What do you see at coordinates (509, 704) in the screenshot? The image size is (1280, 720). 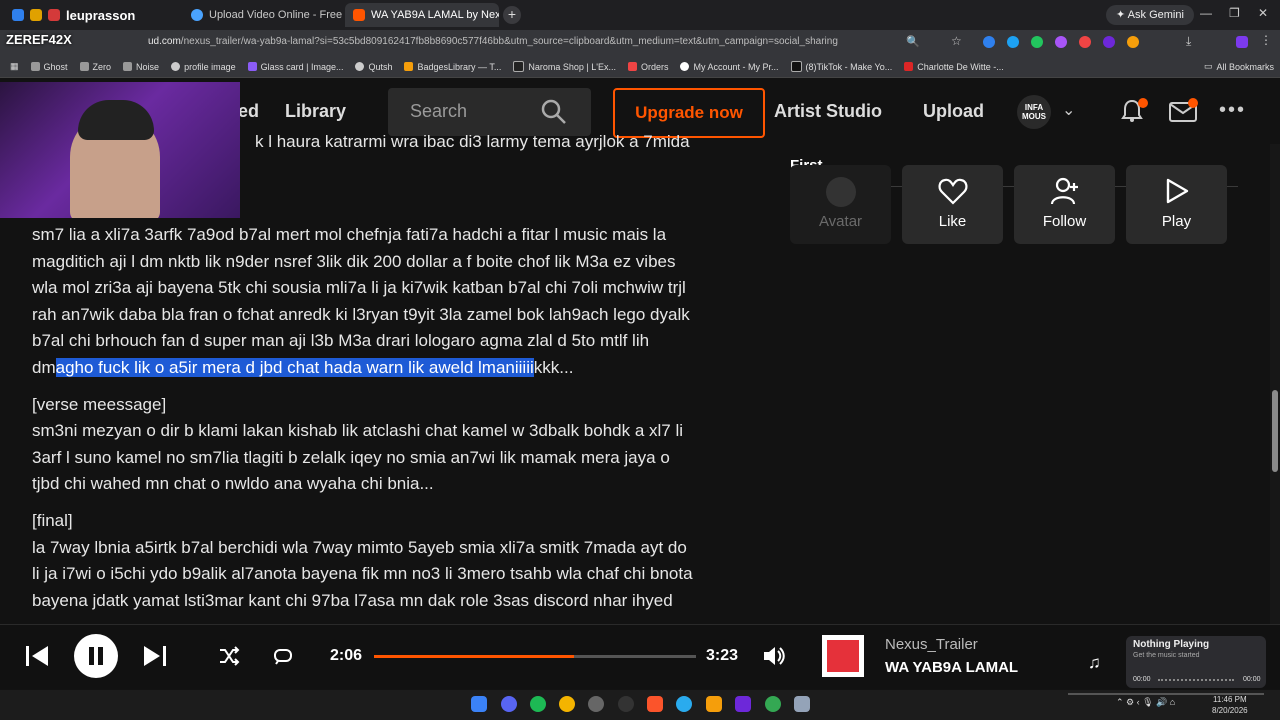 I see `discord-icon` at bounding box center [509, 704].